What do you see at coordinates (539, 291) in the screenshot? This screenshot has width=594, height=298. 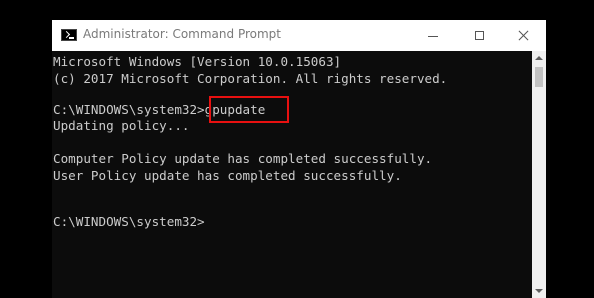 I see `scroll-down-arrow-icon` at bounding box center [539, 291].